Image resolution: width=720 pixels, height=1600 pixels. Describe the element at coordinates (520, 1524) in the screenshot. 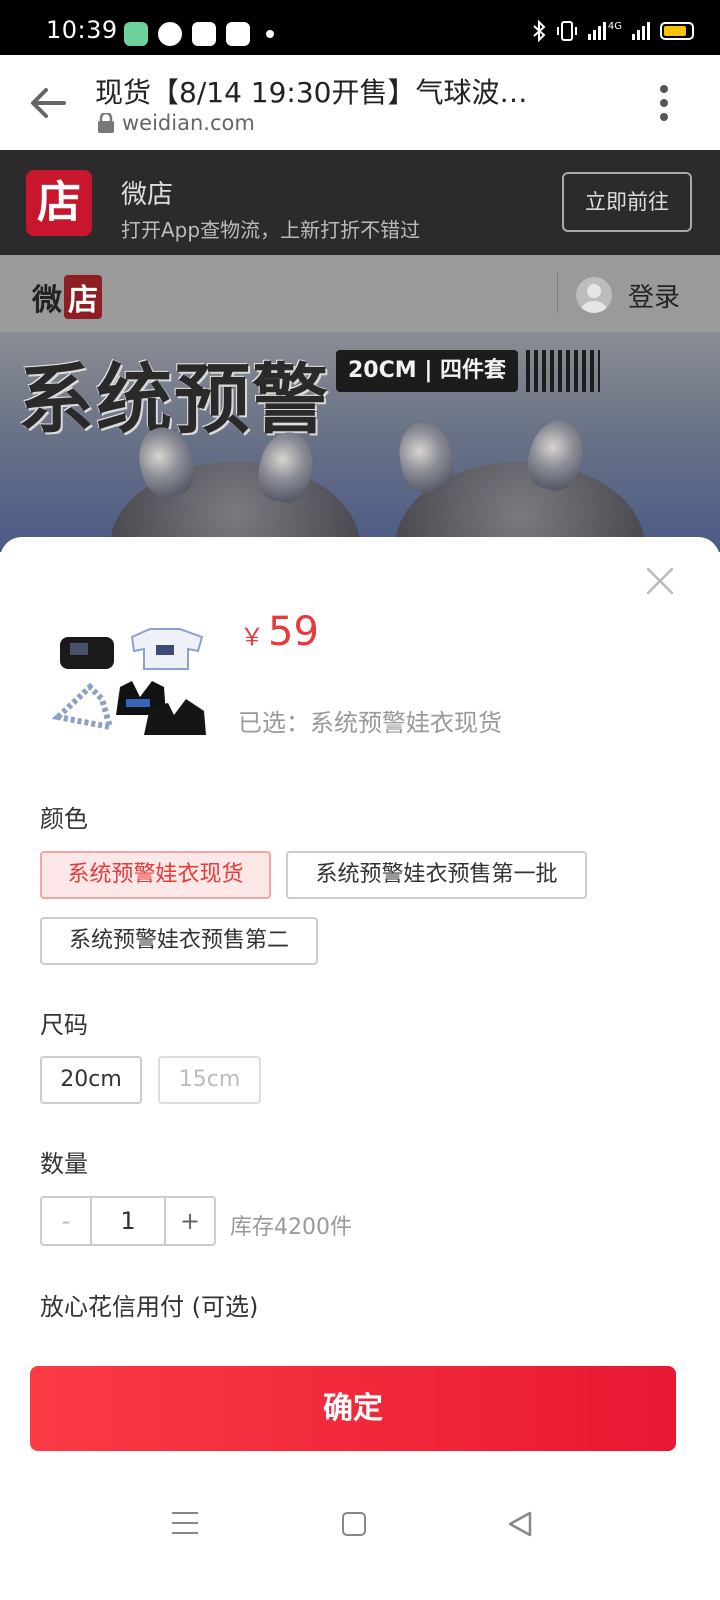

I see `back-triangle-icon` at that location.